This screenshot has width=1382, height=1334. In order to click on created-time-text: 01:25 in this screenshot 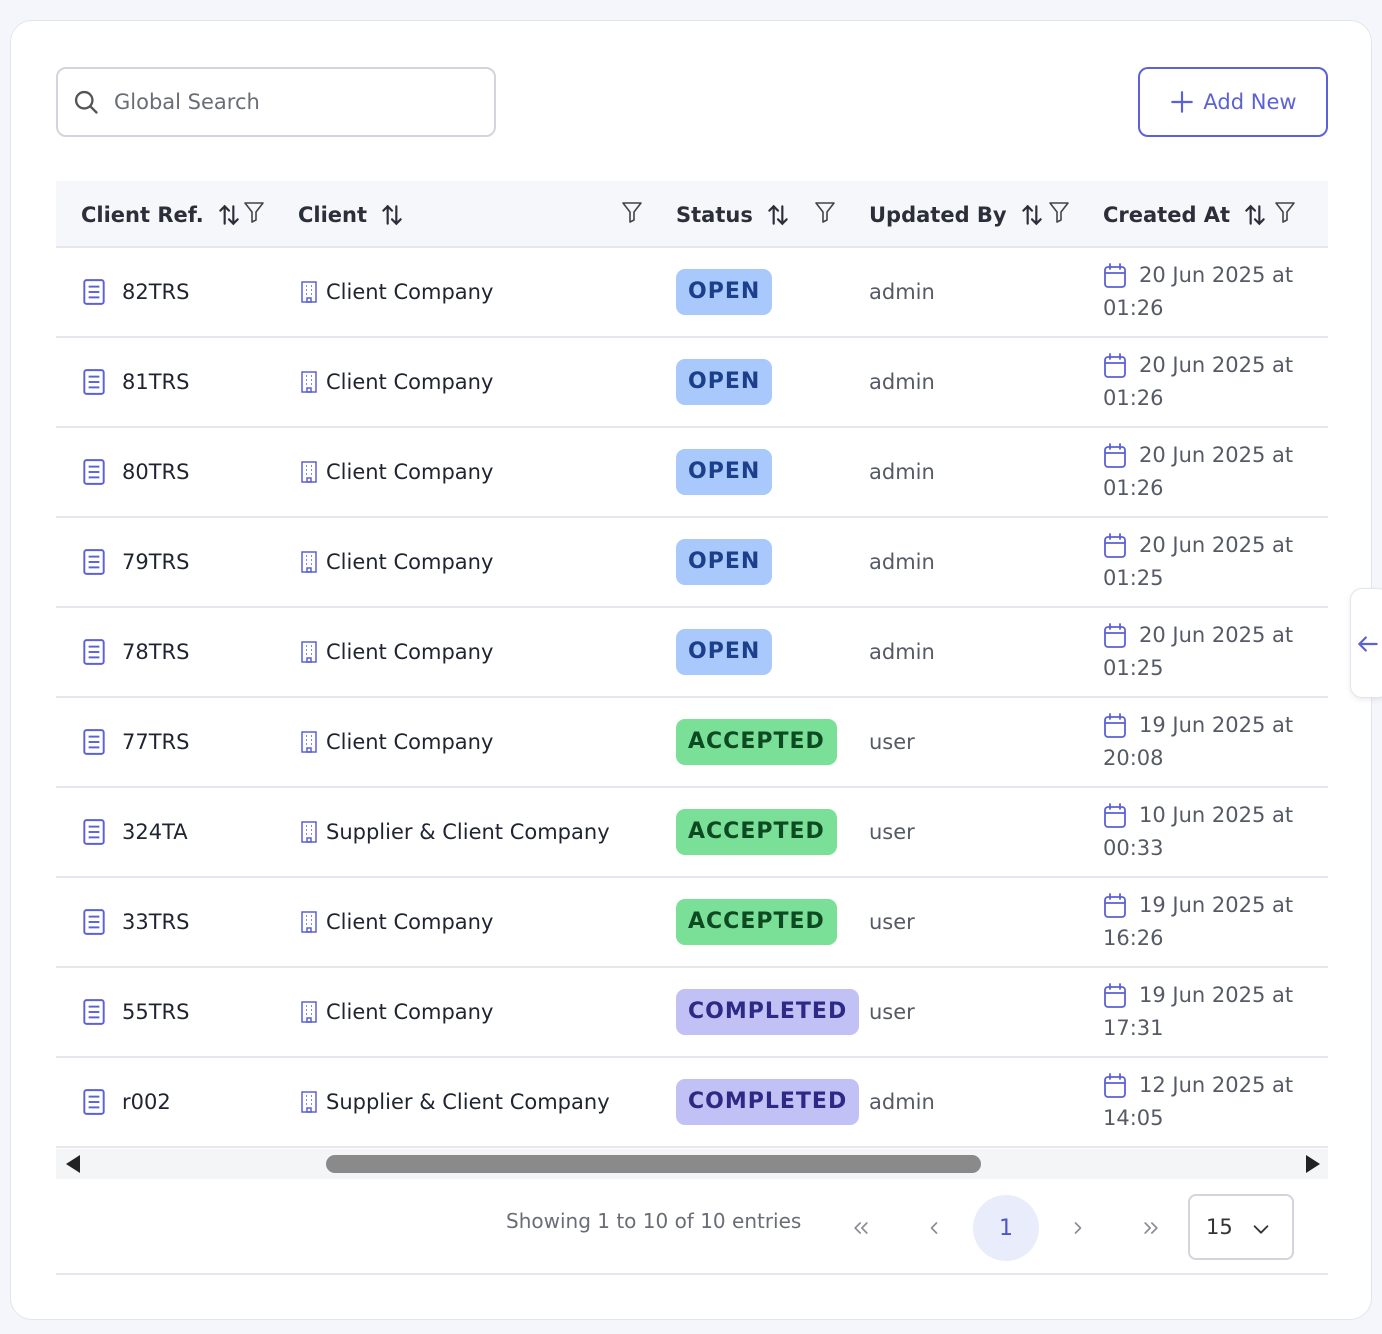, I will do `click(1133, 578)`.